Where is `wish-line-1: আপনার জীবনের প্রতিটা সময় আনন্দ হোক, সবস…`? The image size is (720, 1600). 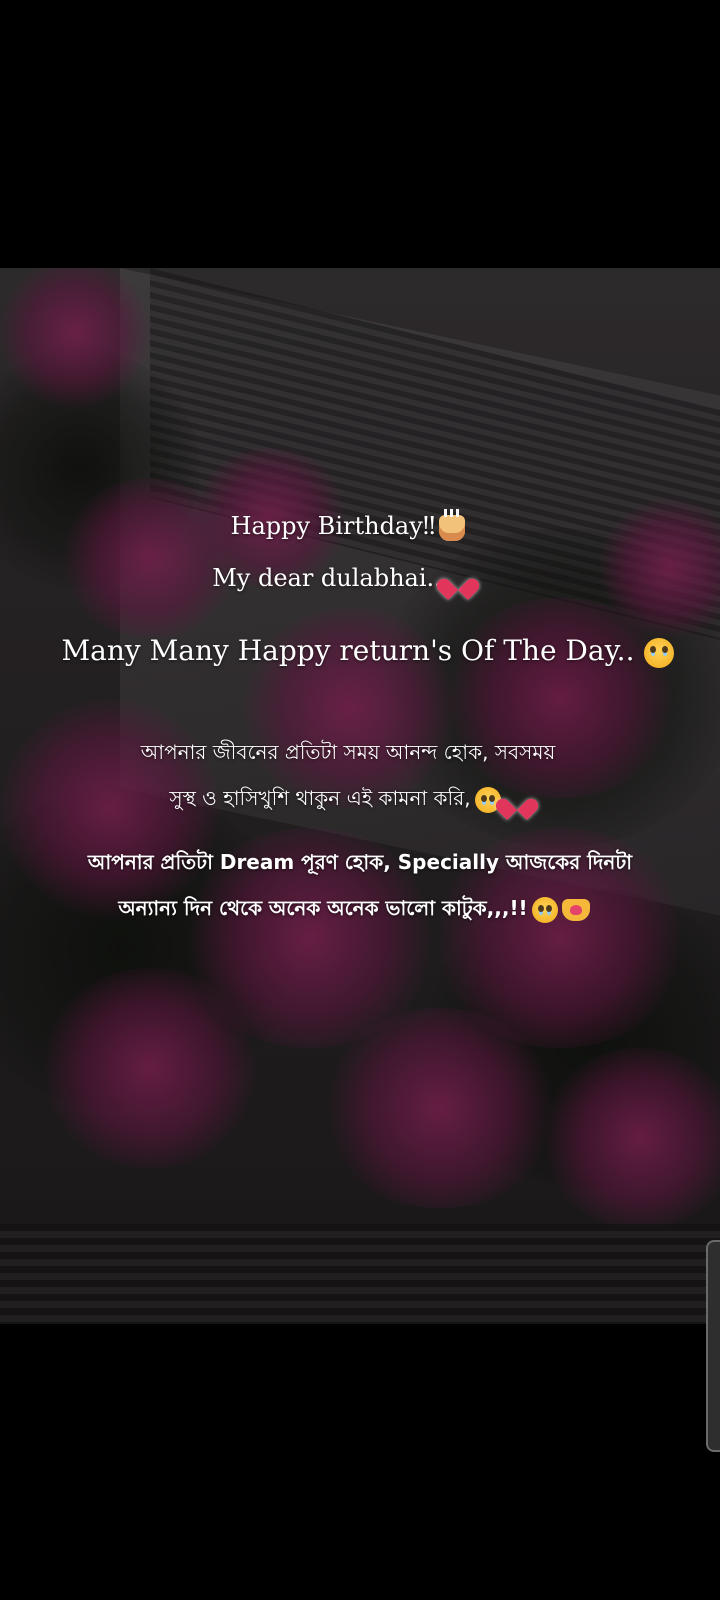 wish-line-1: আপনার জীবনের প্রতিটা সময় আনন্দ হোক, সবস… is located at coordinates (354, 754).